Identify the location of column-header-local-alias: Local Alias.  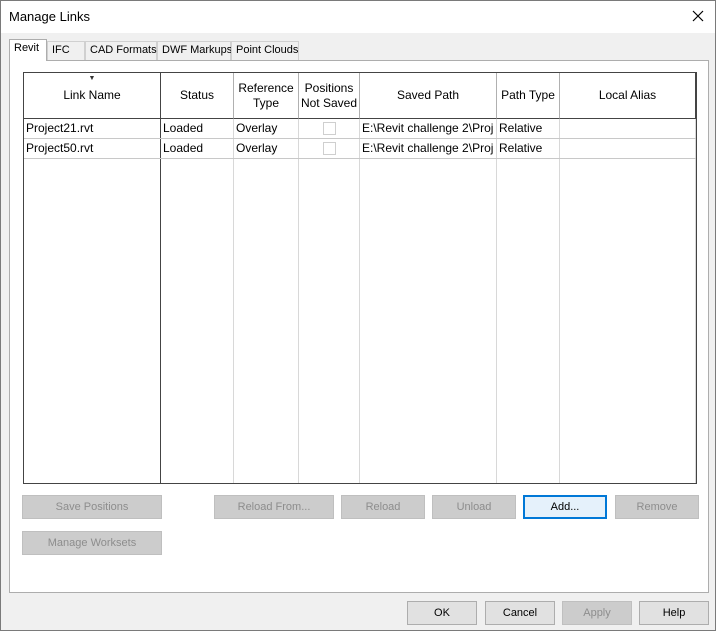
(628, 96).